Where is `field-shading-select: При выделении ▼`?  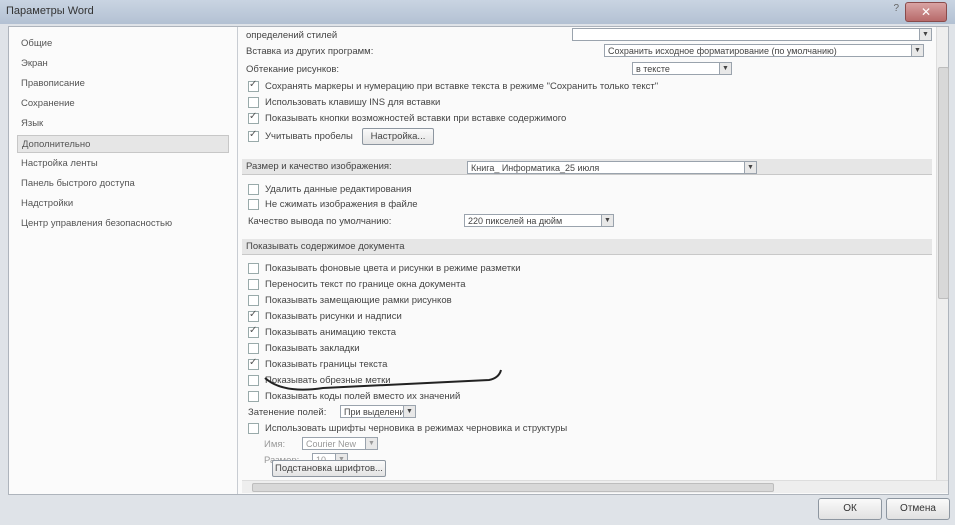
field-shading-select: При выделении ▼ is located at coordinates (378, 411).